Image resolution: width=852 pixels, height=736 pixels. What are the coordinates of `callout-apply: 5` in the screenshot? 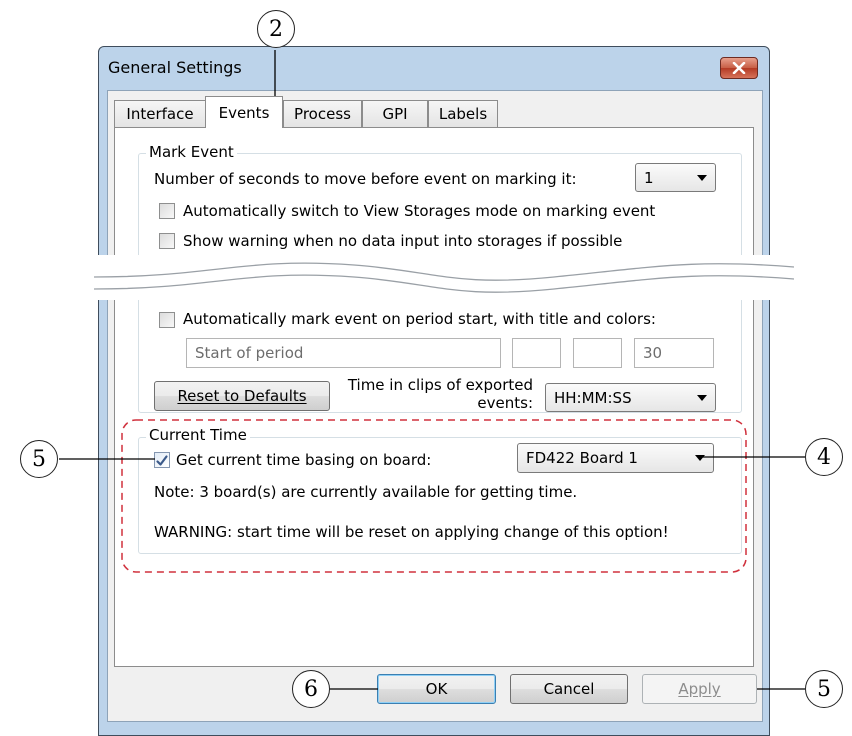 It's located at (824, 689).